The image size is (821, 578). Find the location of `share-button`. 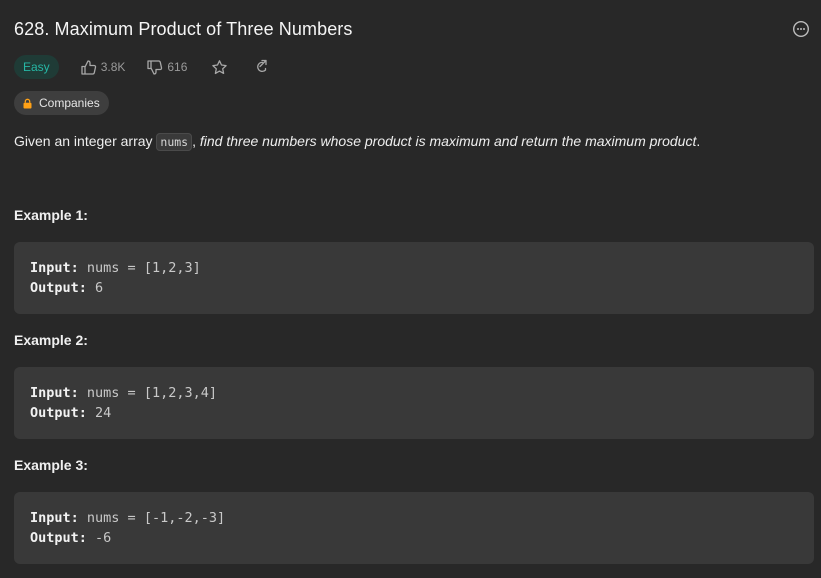

share-button is located at coordinates (259, 67).